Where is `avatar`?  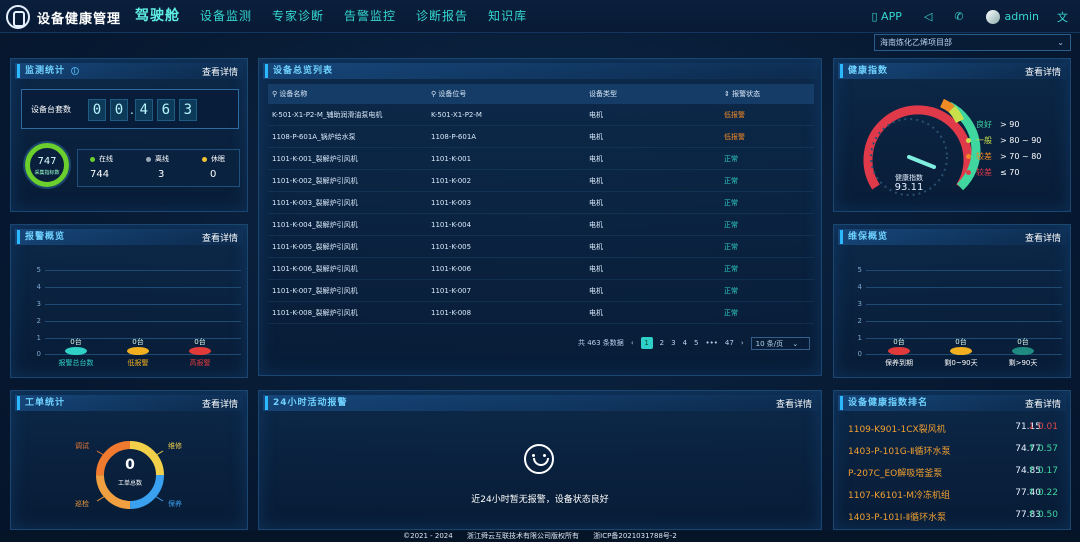 avatar is located at coordinates (992, 16).